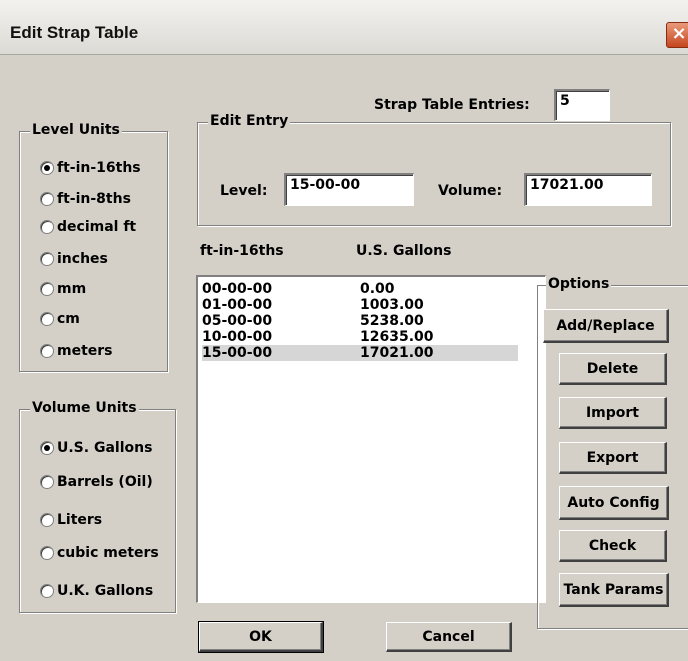  I want to click on entries-label: Strap Table Entries:, so click(452, 105).